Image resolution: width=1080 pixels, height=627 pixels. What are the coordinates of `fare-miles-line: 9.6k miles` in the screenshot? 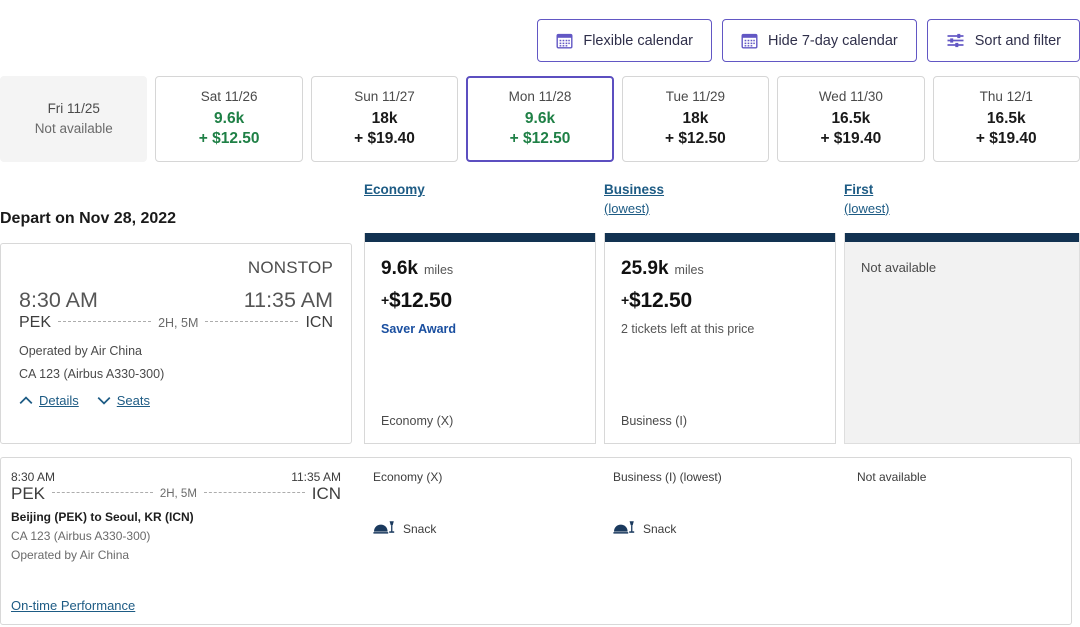 It's located at (480, 269).